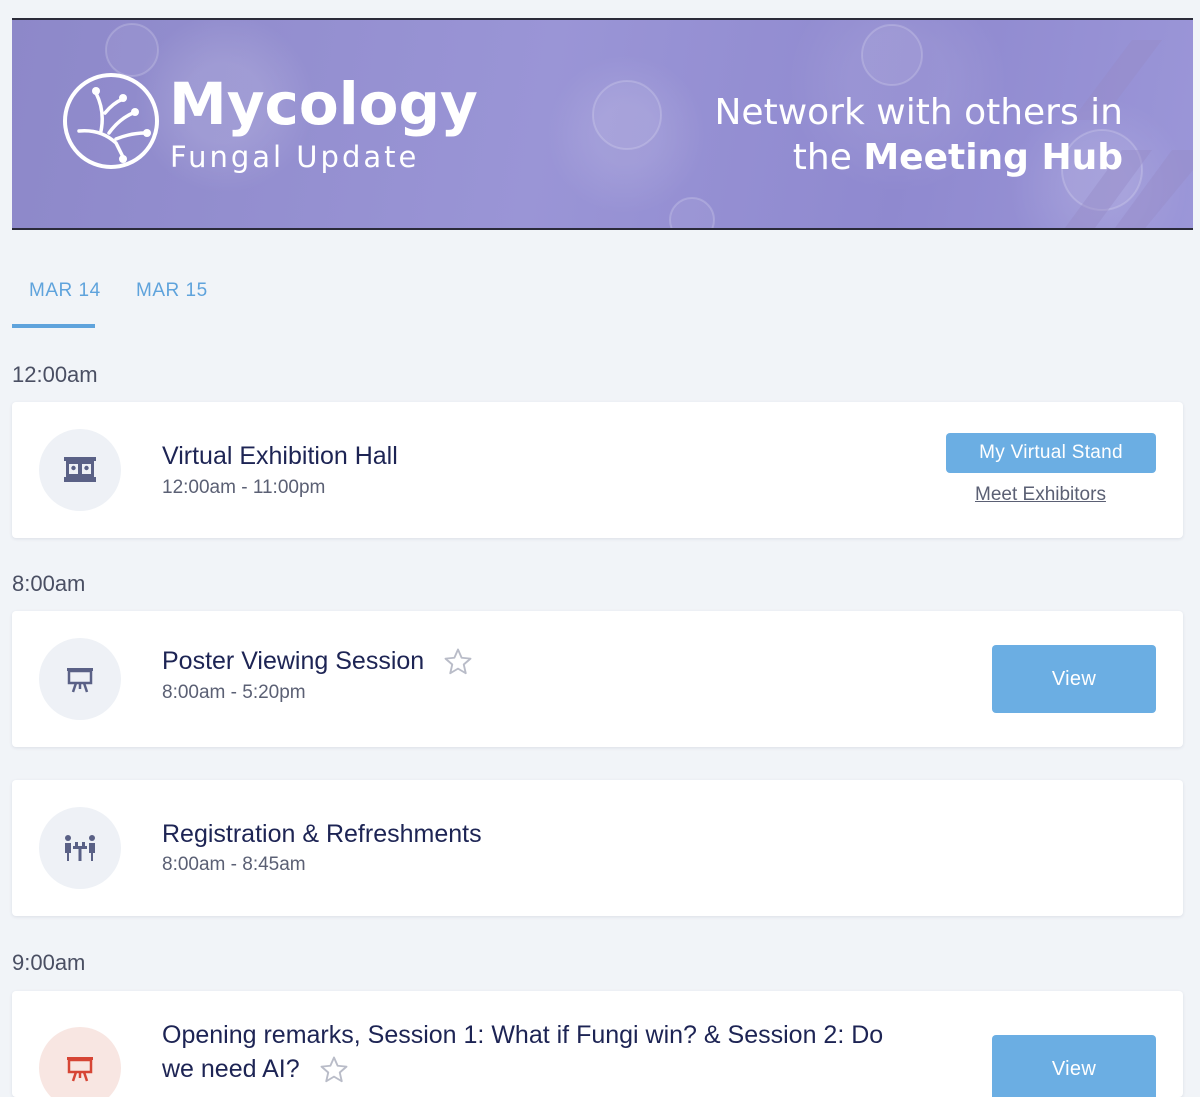 This screenshot has height=1097, width=1200. What do you see at coordinates (562, 1069) in the screenshot?
I see `session-title-line-2-row: we need AI?` at bounding box center [562, 1069].